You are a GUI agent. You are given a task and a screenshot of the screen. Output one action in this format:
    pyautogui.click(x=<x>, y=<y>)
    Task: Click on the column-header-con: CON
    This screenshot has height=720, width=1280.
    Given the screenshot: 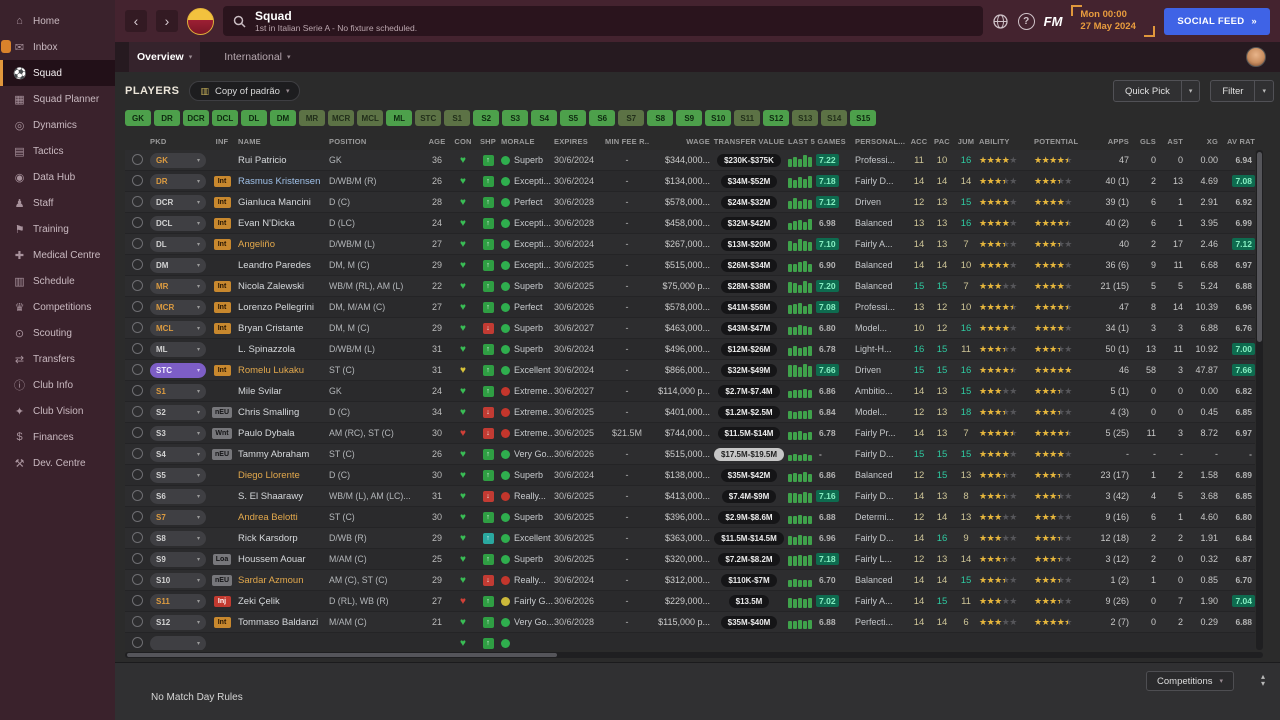 What is the action you would take?
    pyautogui.click(x=463, y=141)
    